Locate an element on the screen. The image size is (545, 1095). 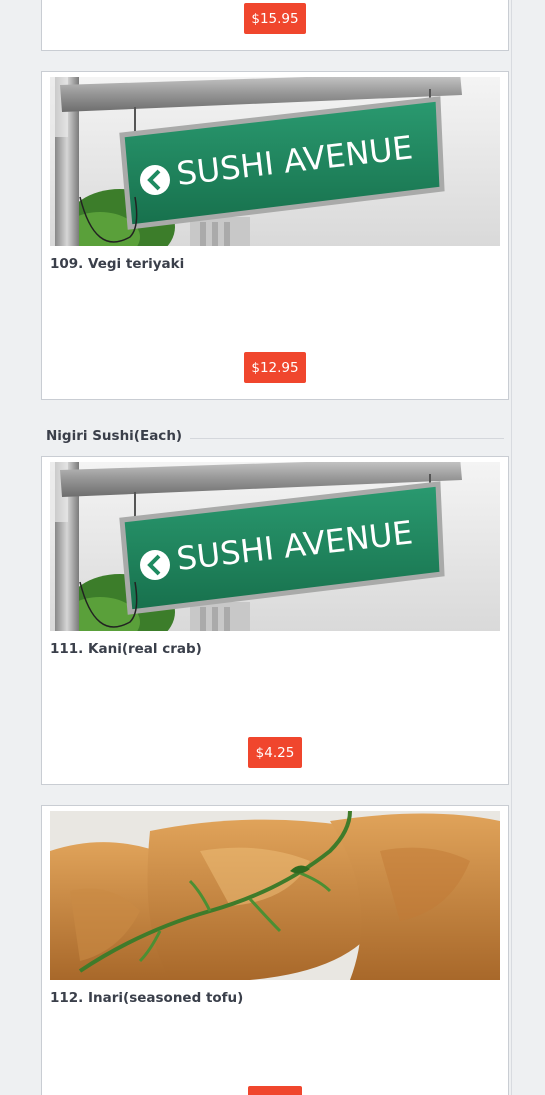
menu-item-card: $15.95 is located at coordinates (275, 25).